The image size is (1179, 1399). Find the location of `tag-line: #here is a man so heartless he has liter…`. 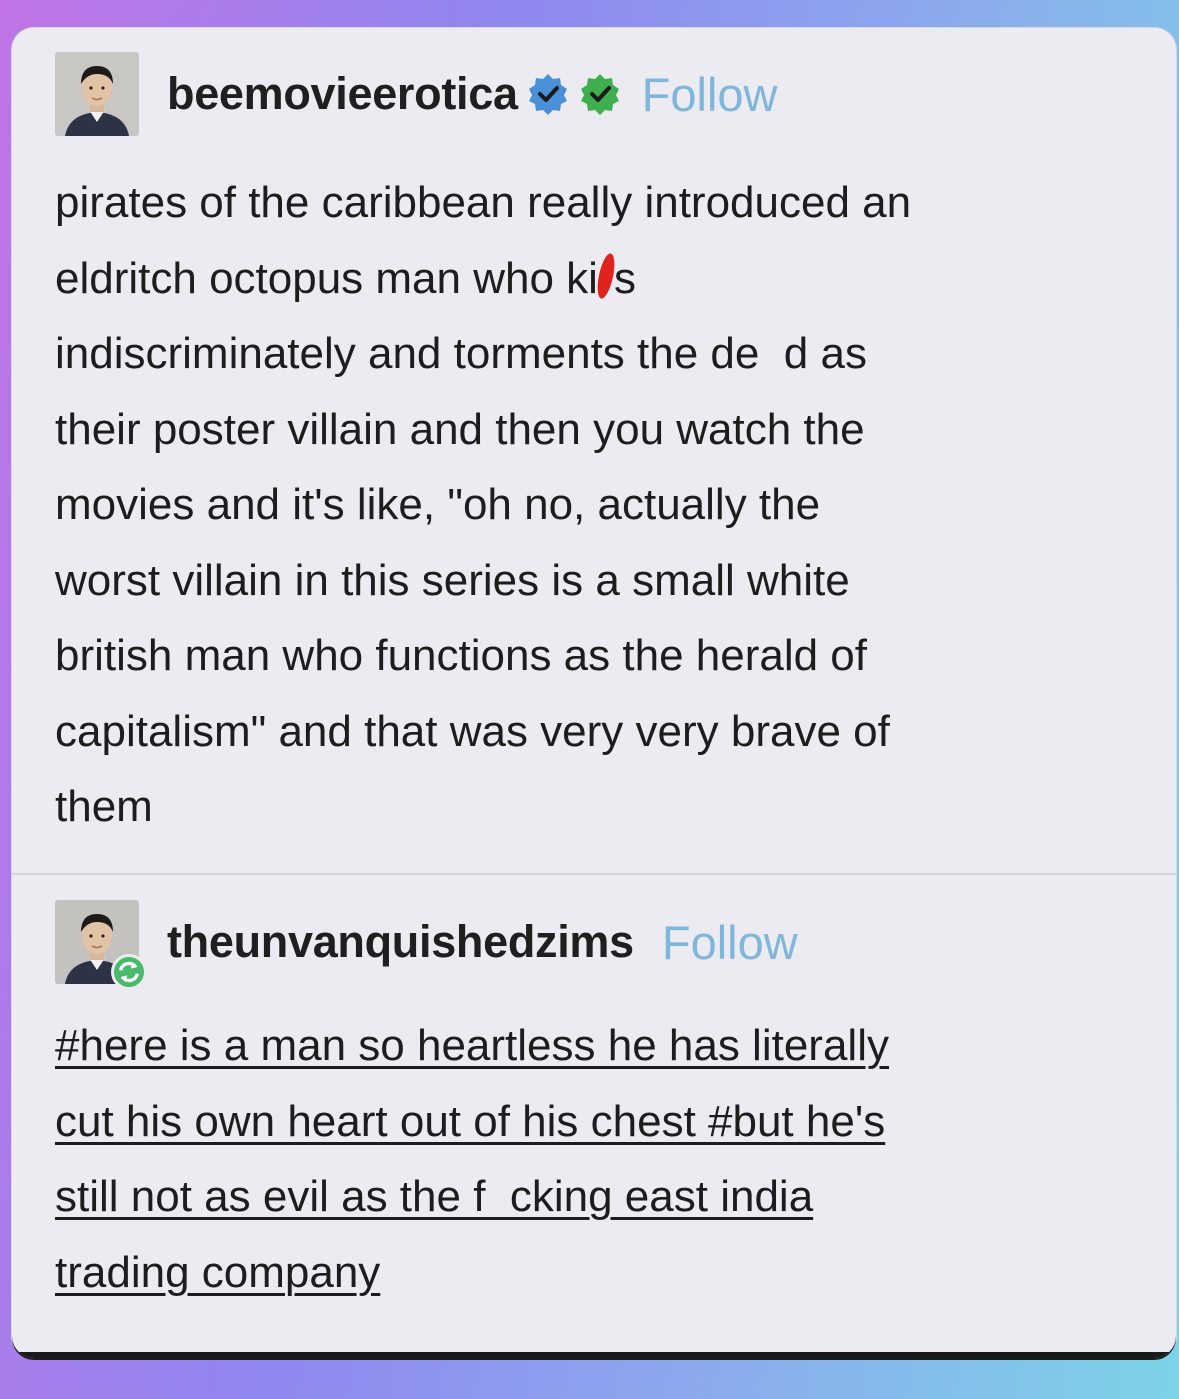

tag-line: #here is a man so heartless he has liter… is located at coordinates (595, 1046).